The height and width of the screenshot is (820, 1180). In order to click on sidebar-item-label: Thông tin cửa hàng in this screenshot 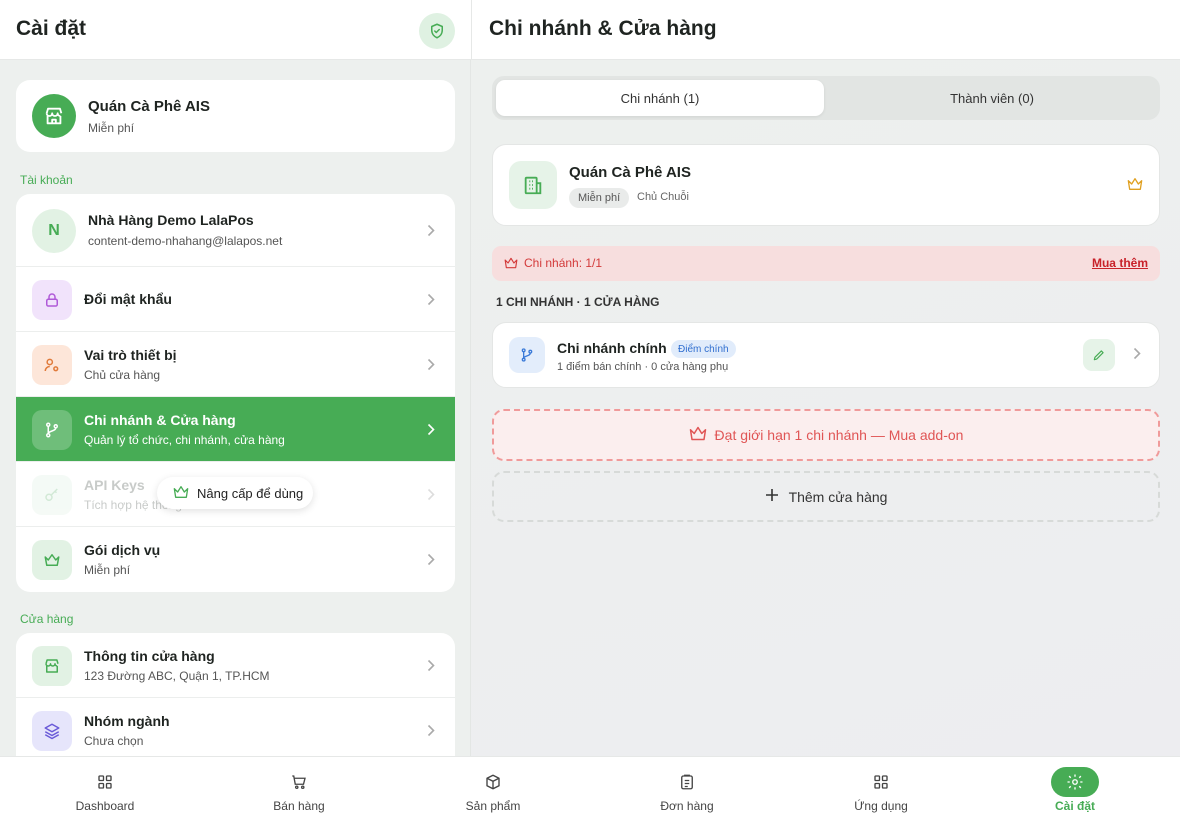, I will do `click(149, 656)`.